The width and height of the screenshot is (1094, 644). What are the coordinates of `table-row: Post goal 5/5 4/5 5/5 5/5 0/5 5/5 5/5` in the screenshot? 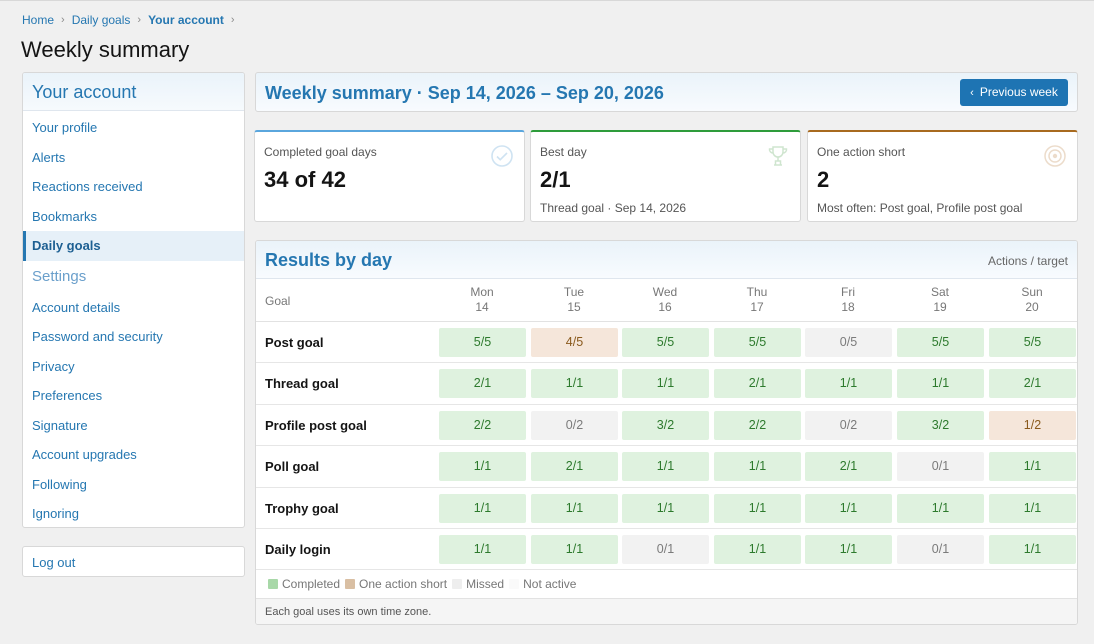 It's located at (666, 343).